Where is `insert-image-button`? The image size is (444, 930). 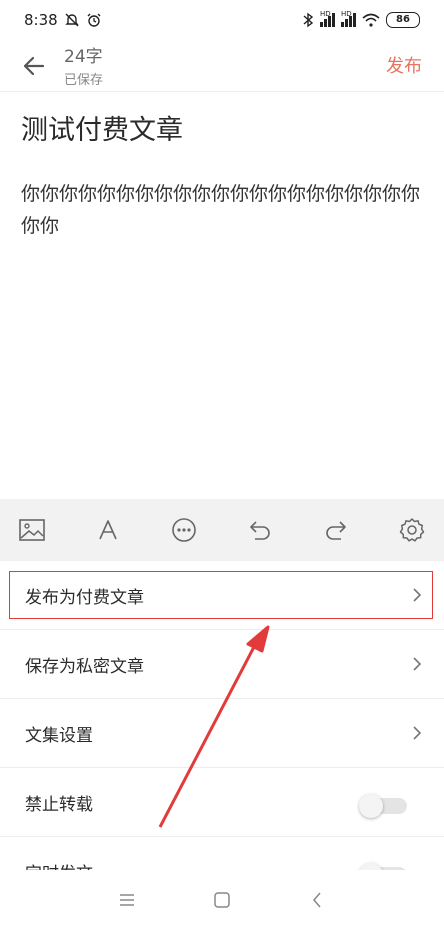 insert-image-button is located at coordinates (32, 530).